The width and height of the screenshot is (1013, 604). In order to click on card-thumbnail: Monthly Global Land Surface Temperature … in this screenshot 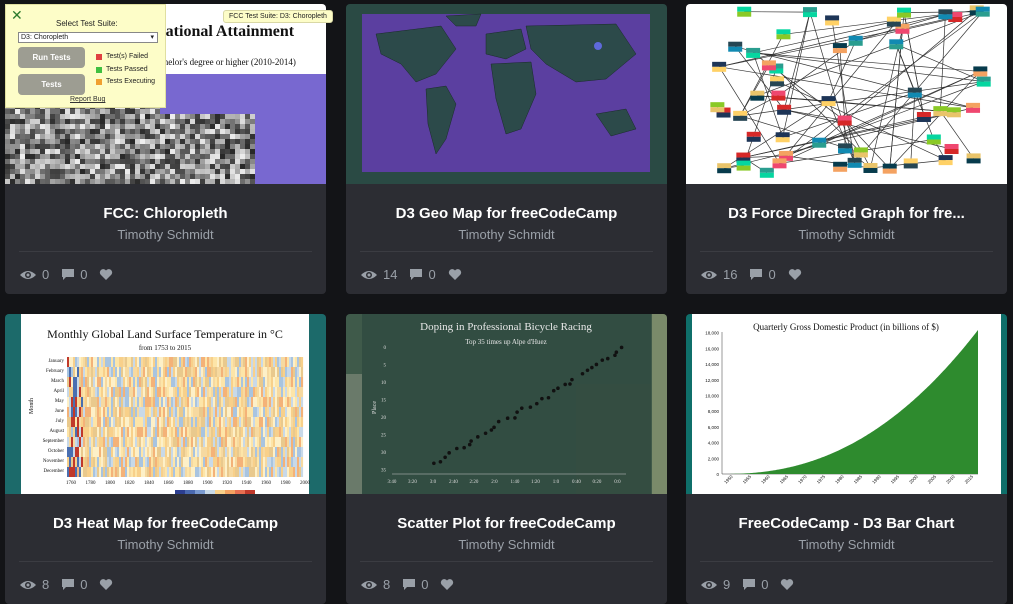, I will do `click(165, 404)`.